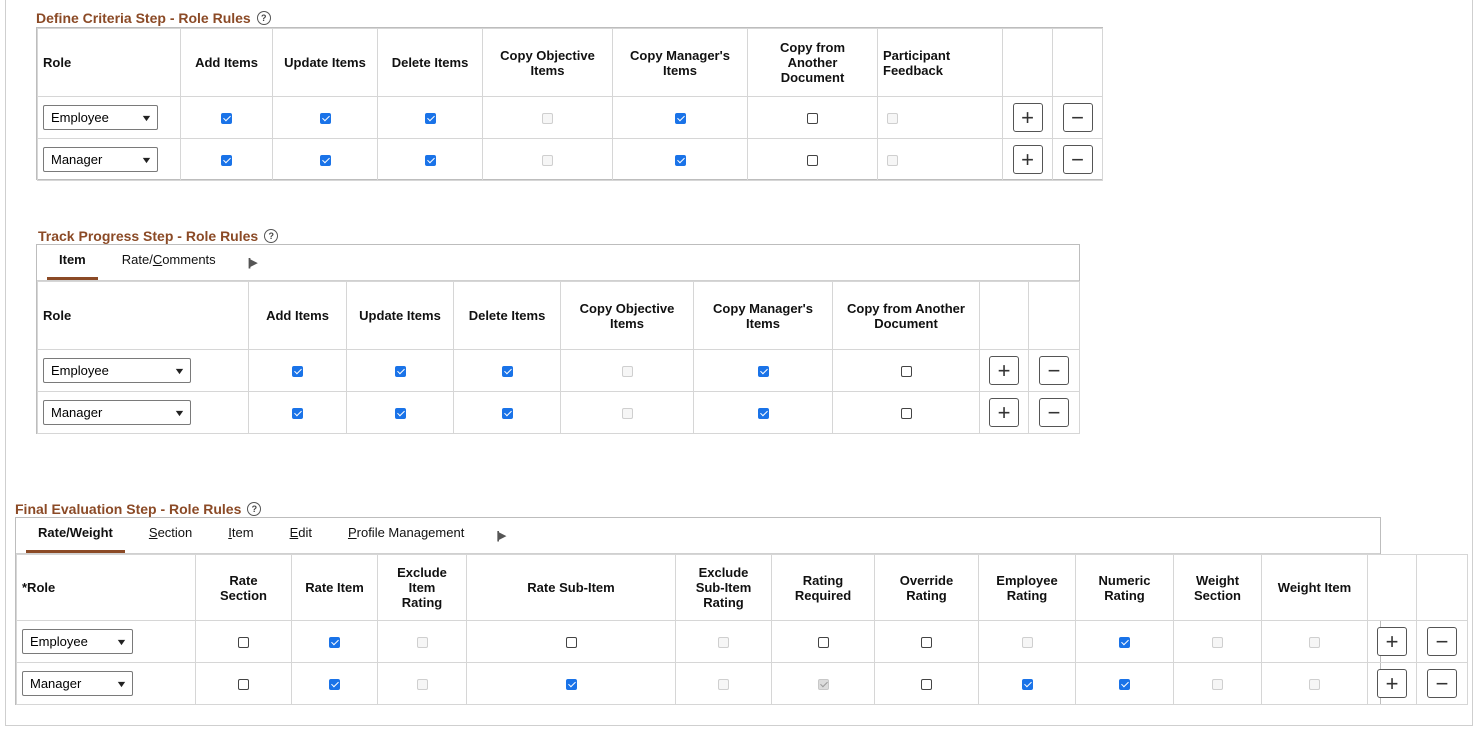  What do you see at coordinates (940, 62) in the screenshot?
I see `col-participant-feedback: Participant Feedback` at bounding box center [940, 62].